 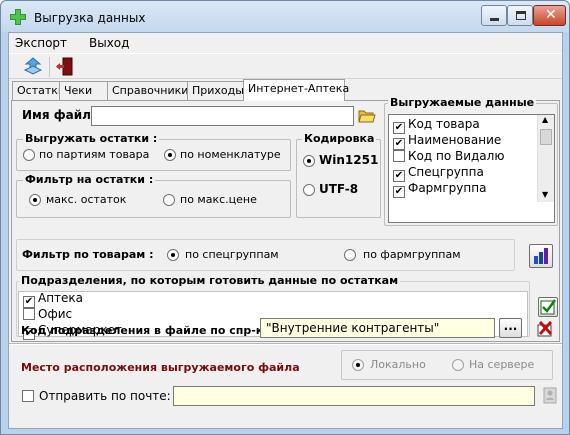 I want to click on clear-red-x-icon, so click(x=545, y=328).